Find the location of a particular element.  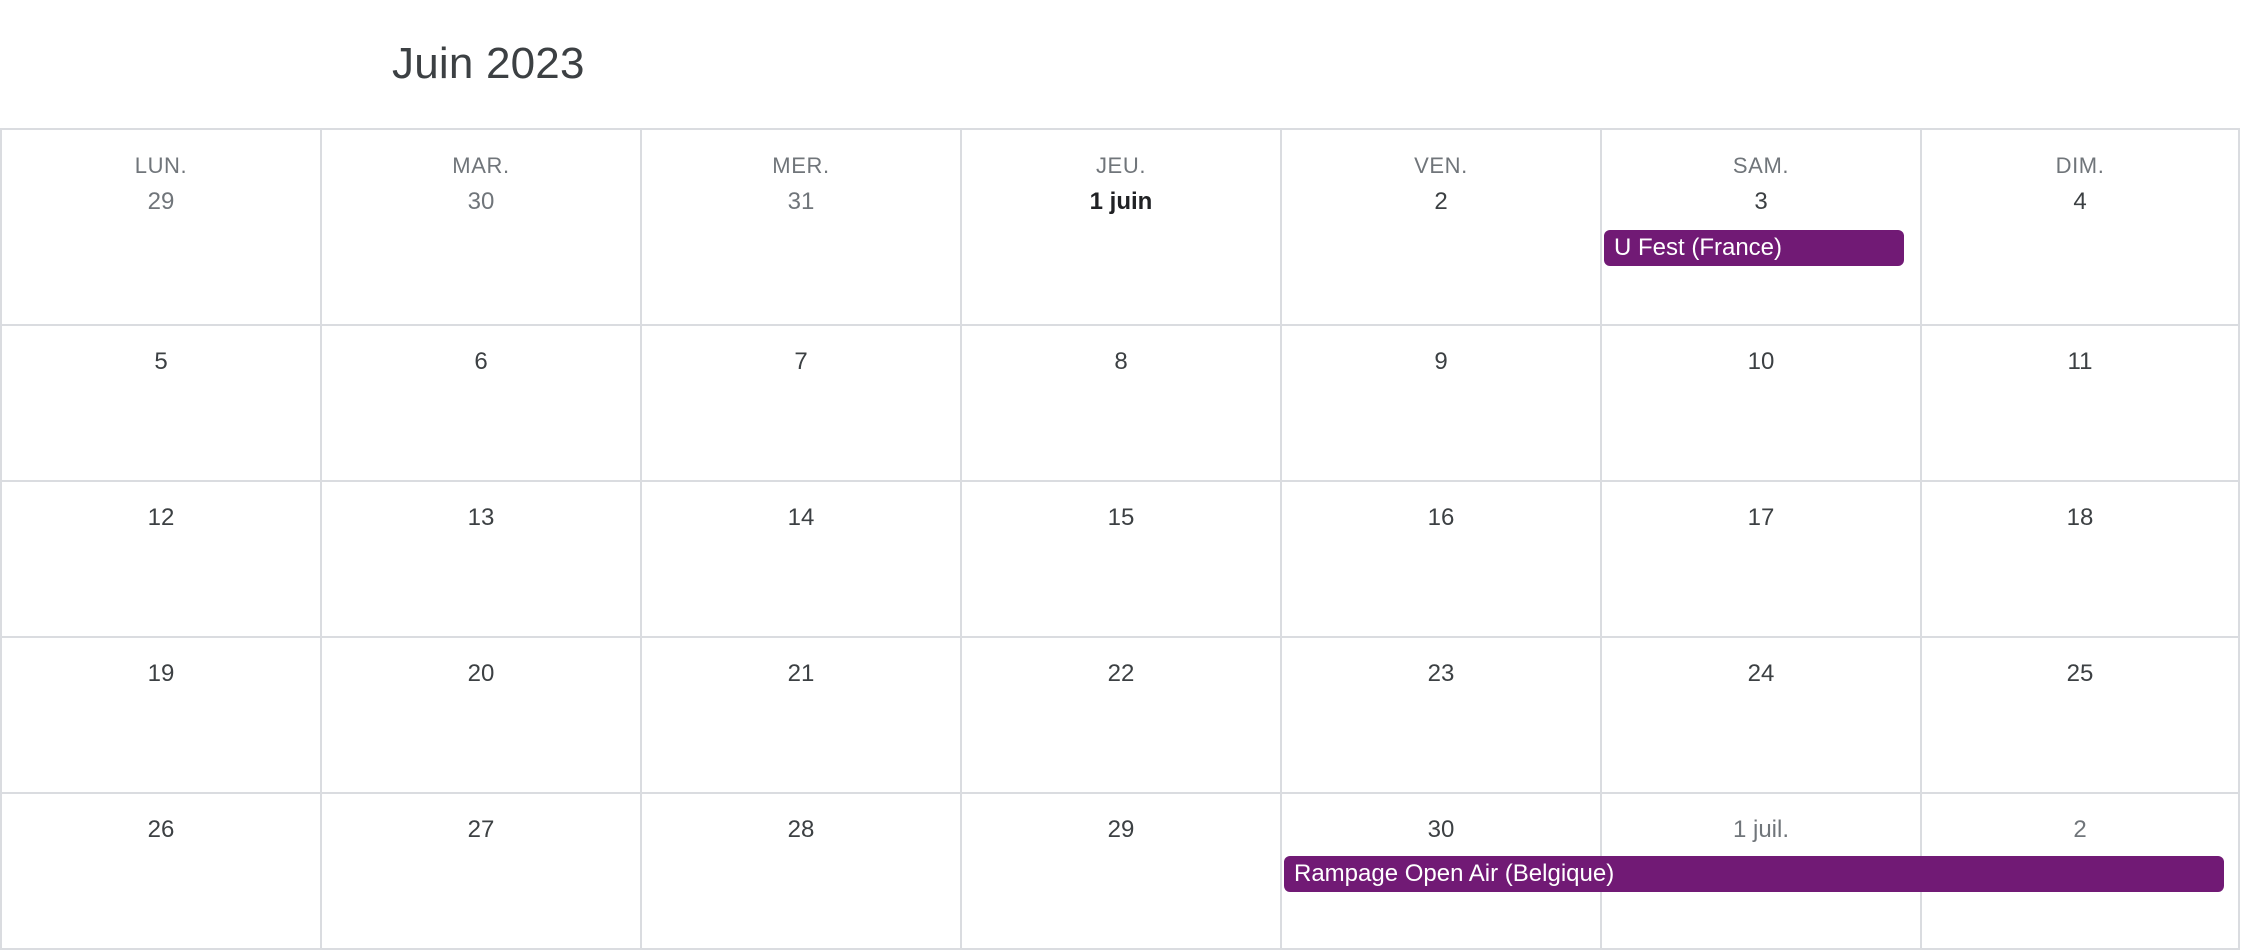

weekday-label: LUN. is located at coordinates (161, 165).